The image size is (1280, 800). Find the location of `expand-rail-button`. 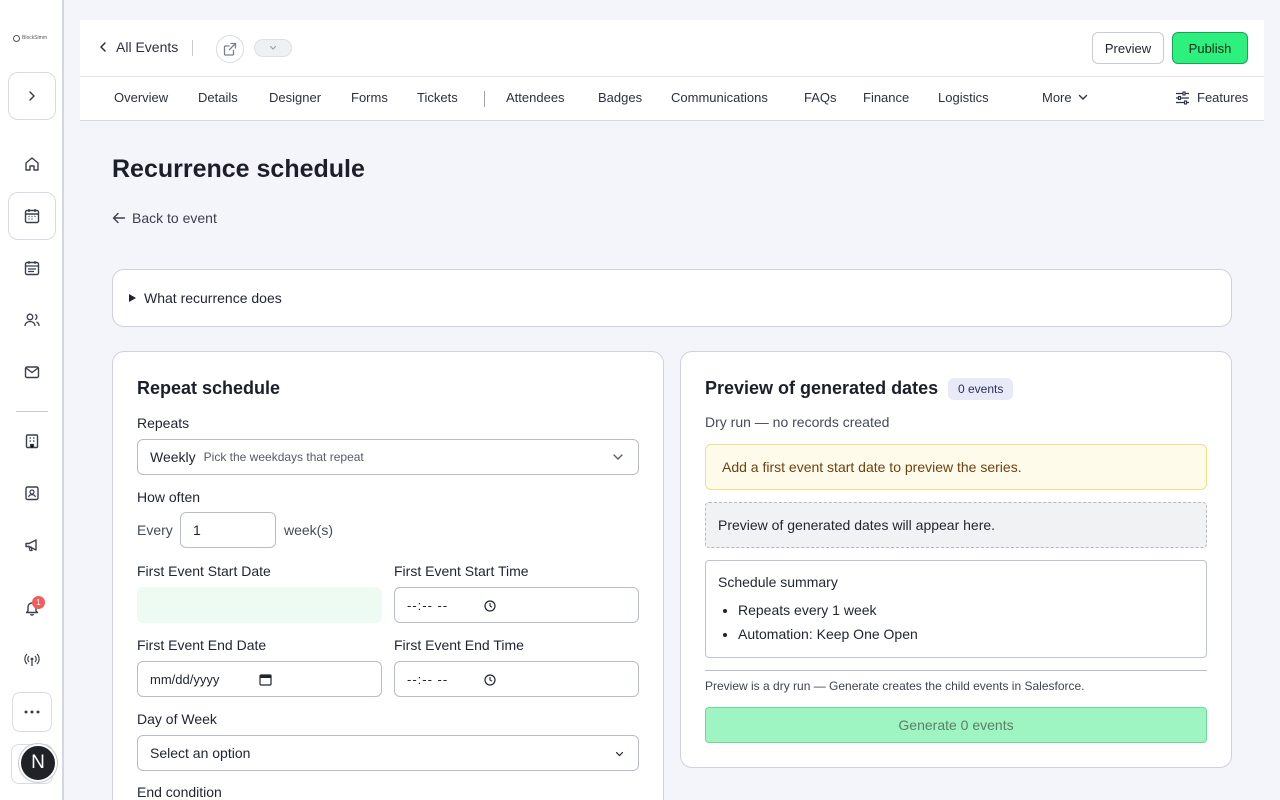

expand-rail-button is located at coordinates (32, 96).